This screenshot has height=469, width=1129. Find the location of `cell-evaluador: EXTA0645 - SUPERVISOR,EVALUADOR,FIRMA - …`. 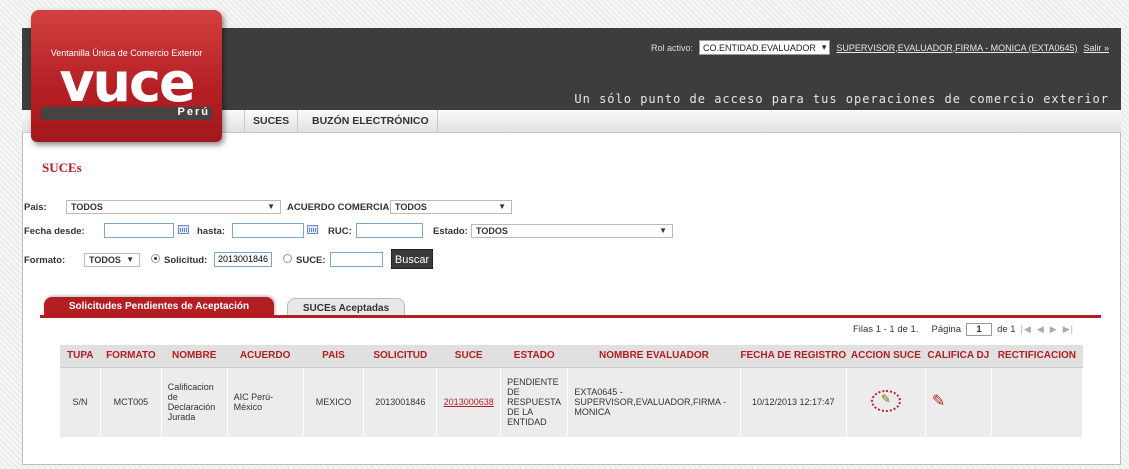

cell-evaluador: EXTA0645 - SUPERVISOR,EVALUADOR,FIRMA - … is located at coordinates (654, 402).